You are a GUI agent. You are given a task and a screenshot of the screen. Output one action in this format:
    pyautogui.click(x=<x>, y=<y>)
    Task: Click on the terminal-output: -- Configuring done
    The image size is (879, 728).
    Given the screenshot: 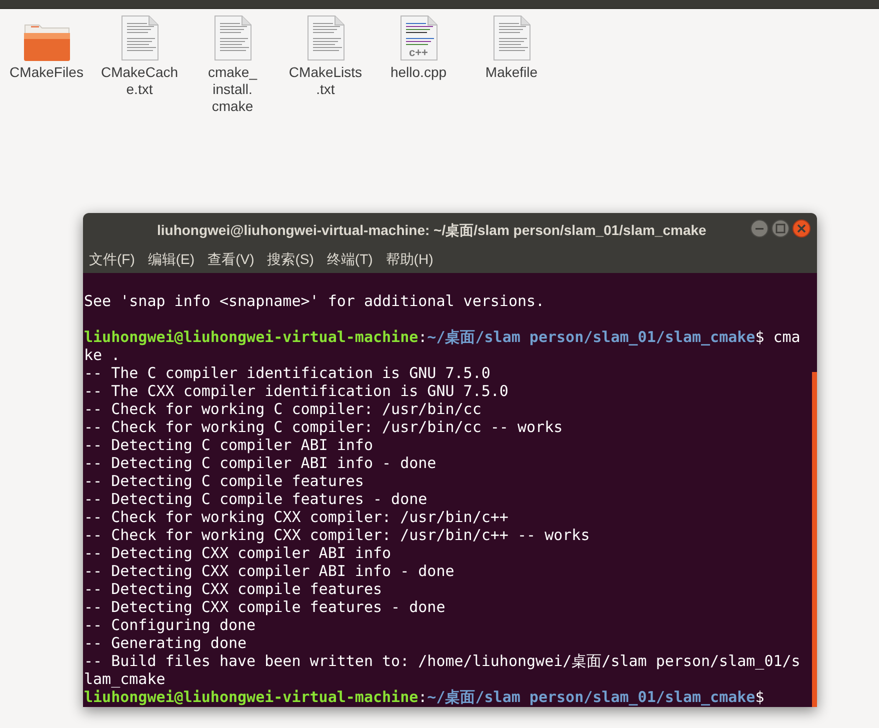 What is the action you would take?
    pyautogui.click(x=170, y=625)
    